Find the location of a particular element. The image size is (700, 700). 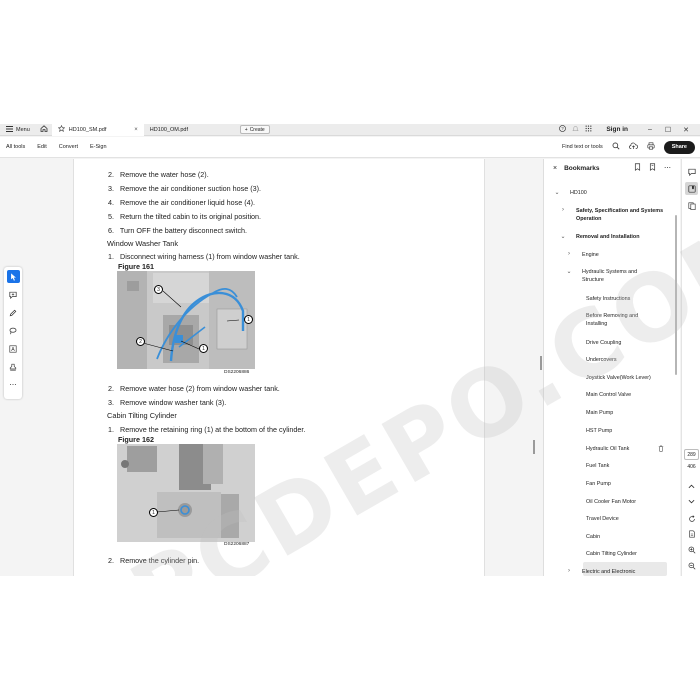

figure-caption: Figure 161 is located at coordinates (136, 266).